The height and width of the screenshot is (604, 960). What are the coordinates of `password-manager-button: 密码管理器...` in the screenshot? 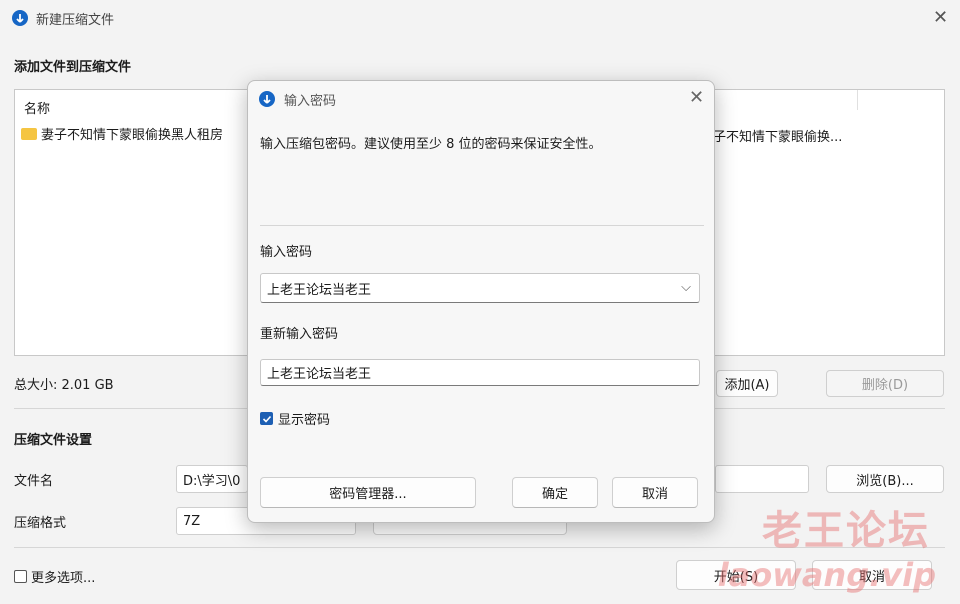 It's located at (368, 492).